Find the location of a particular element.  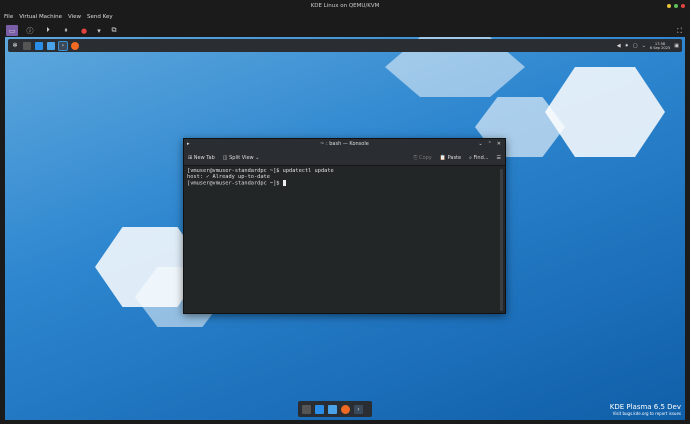

terminal-scrollbar is located at coordinates (501, 240).